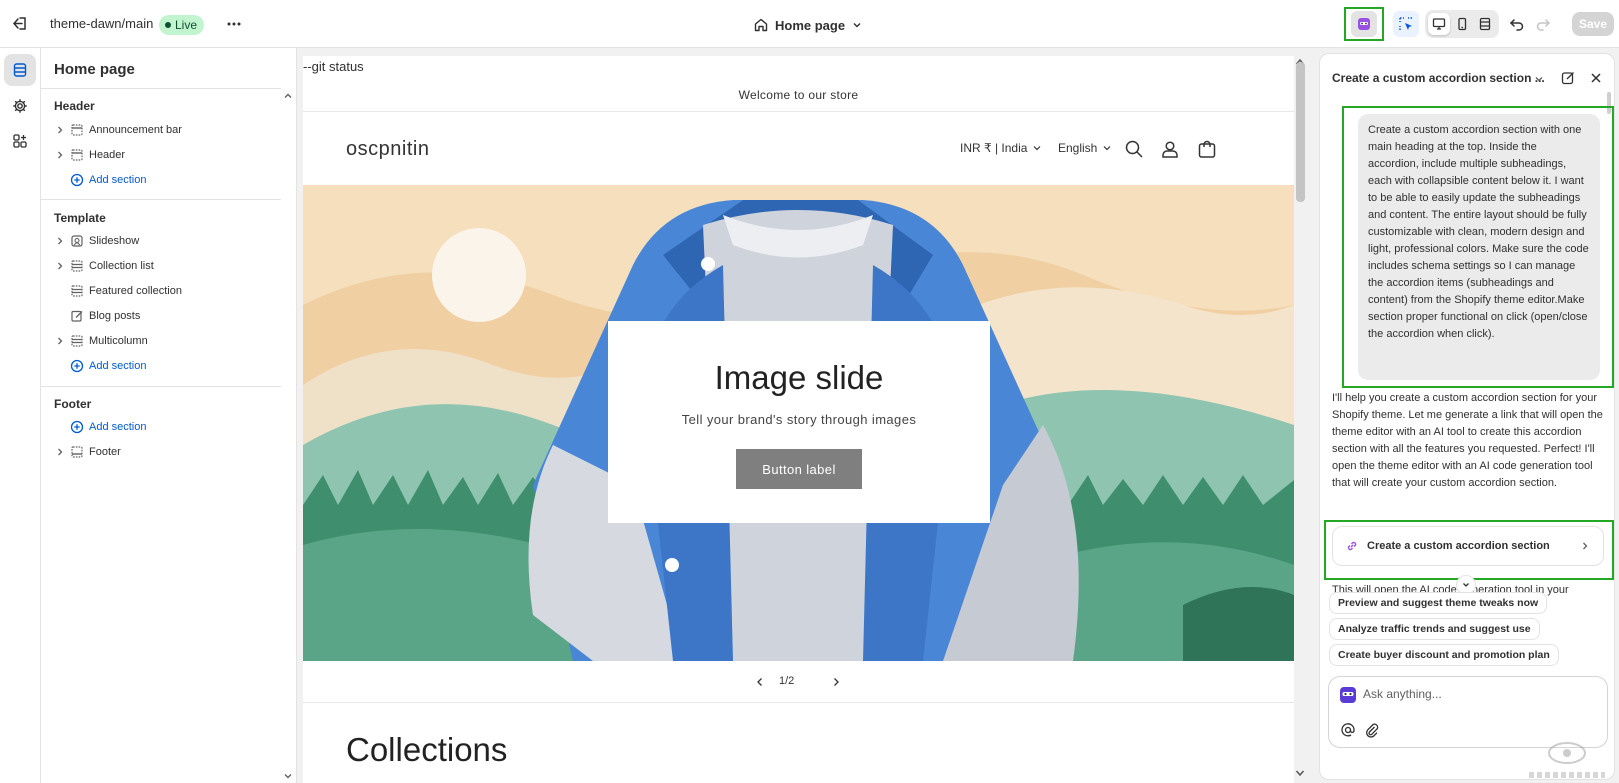 The width and height of the screenshot is (1619, 783). What do you see at coordinates (1352, 546) in the screenshot?
I see `link-icon` at bounding box center [1352, 546].